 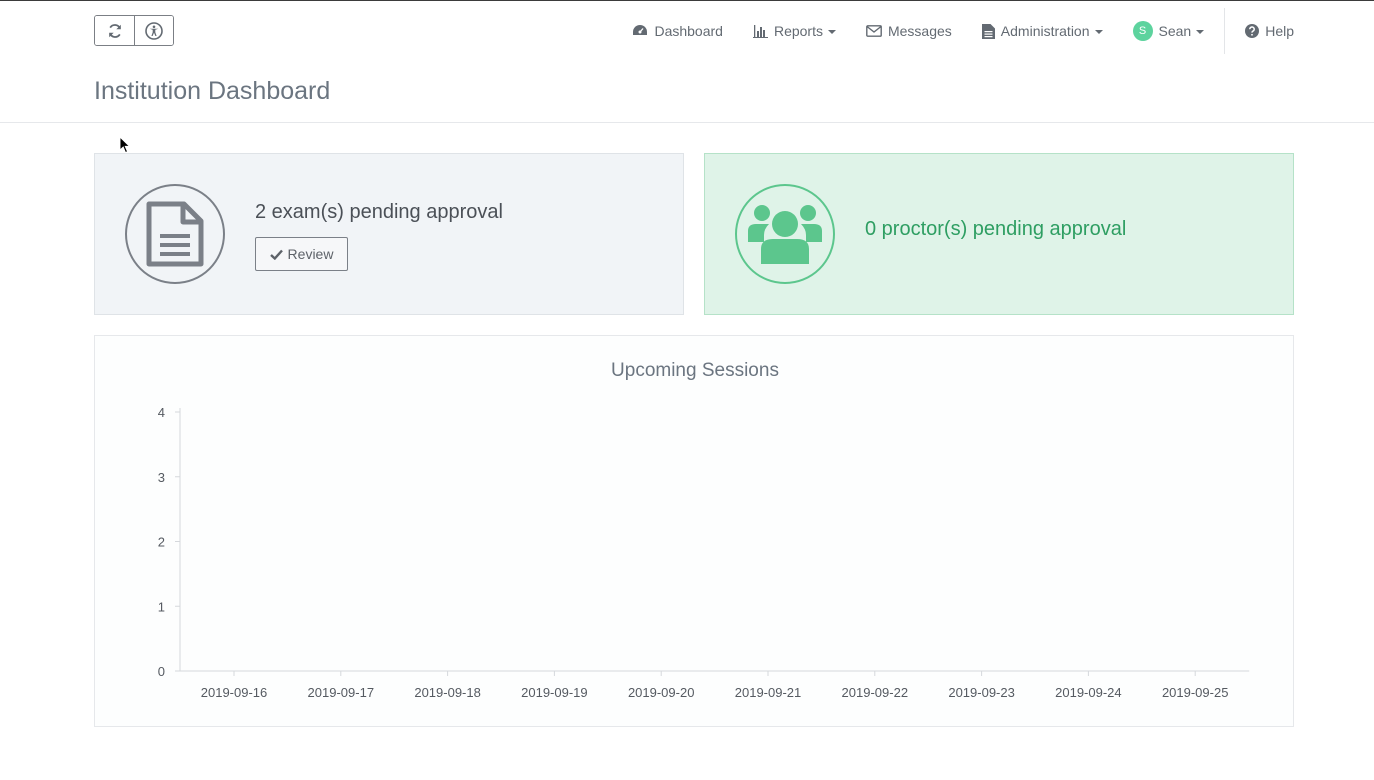 What do you see at coordinates (996, 229) in the screenshot?
I see `proctors-pending-text: 0 proctor(s) pending approval` at bounding box center [996, 229].